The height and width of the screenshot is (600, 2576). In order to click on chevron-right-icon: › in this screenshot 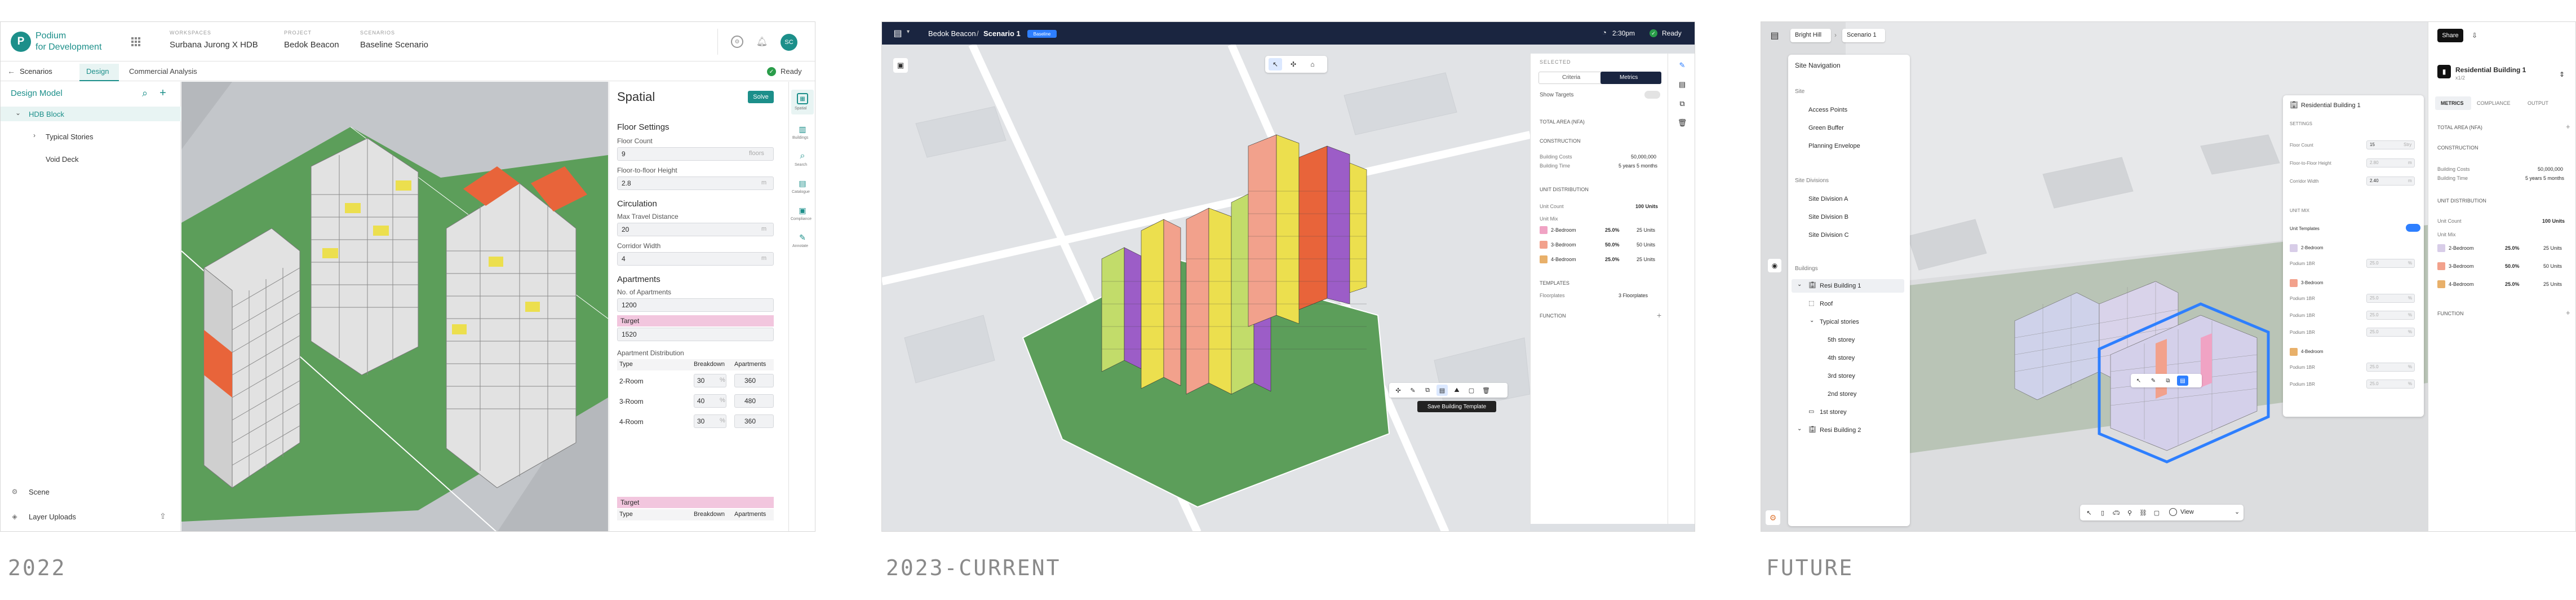, I will do `click(34, 135)`.